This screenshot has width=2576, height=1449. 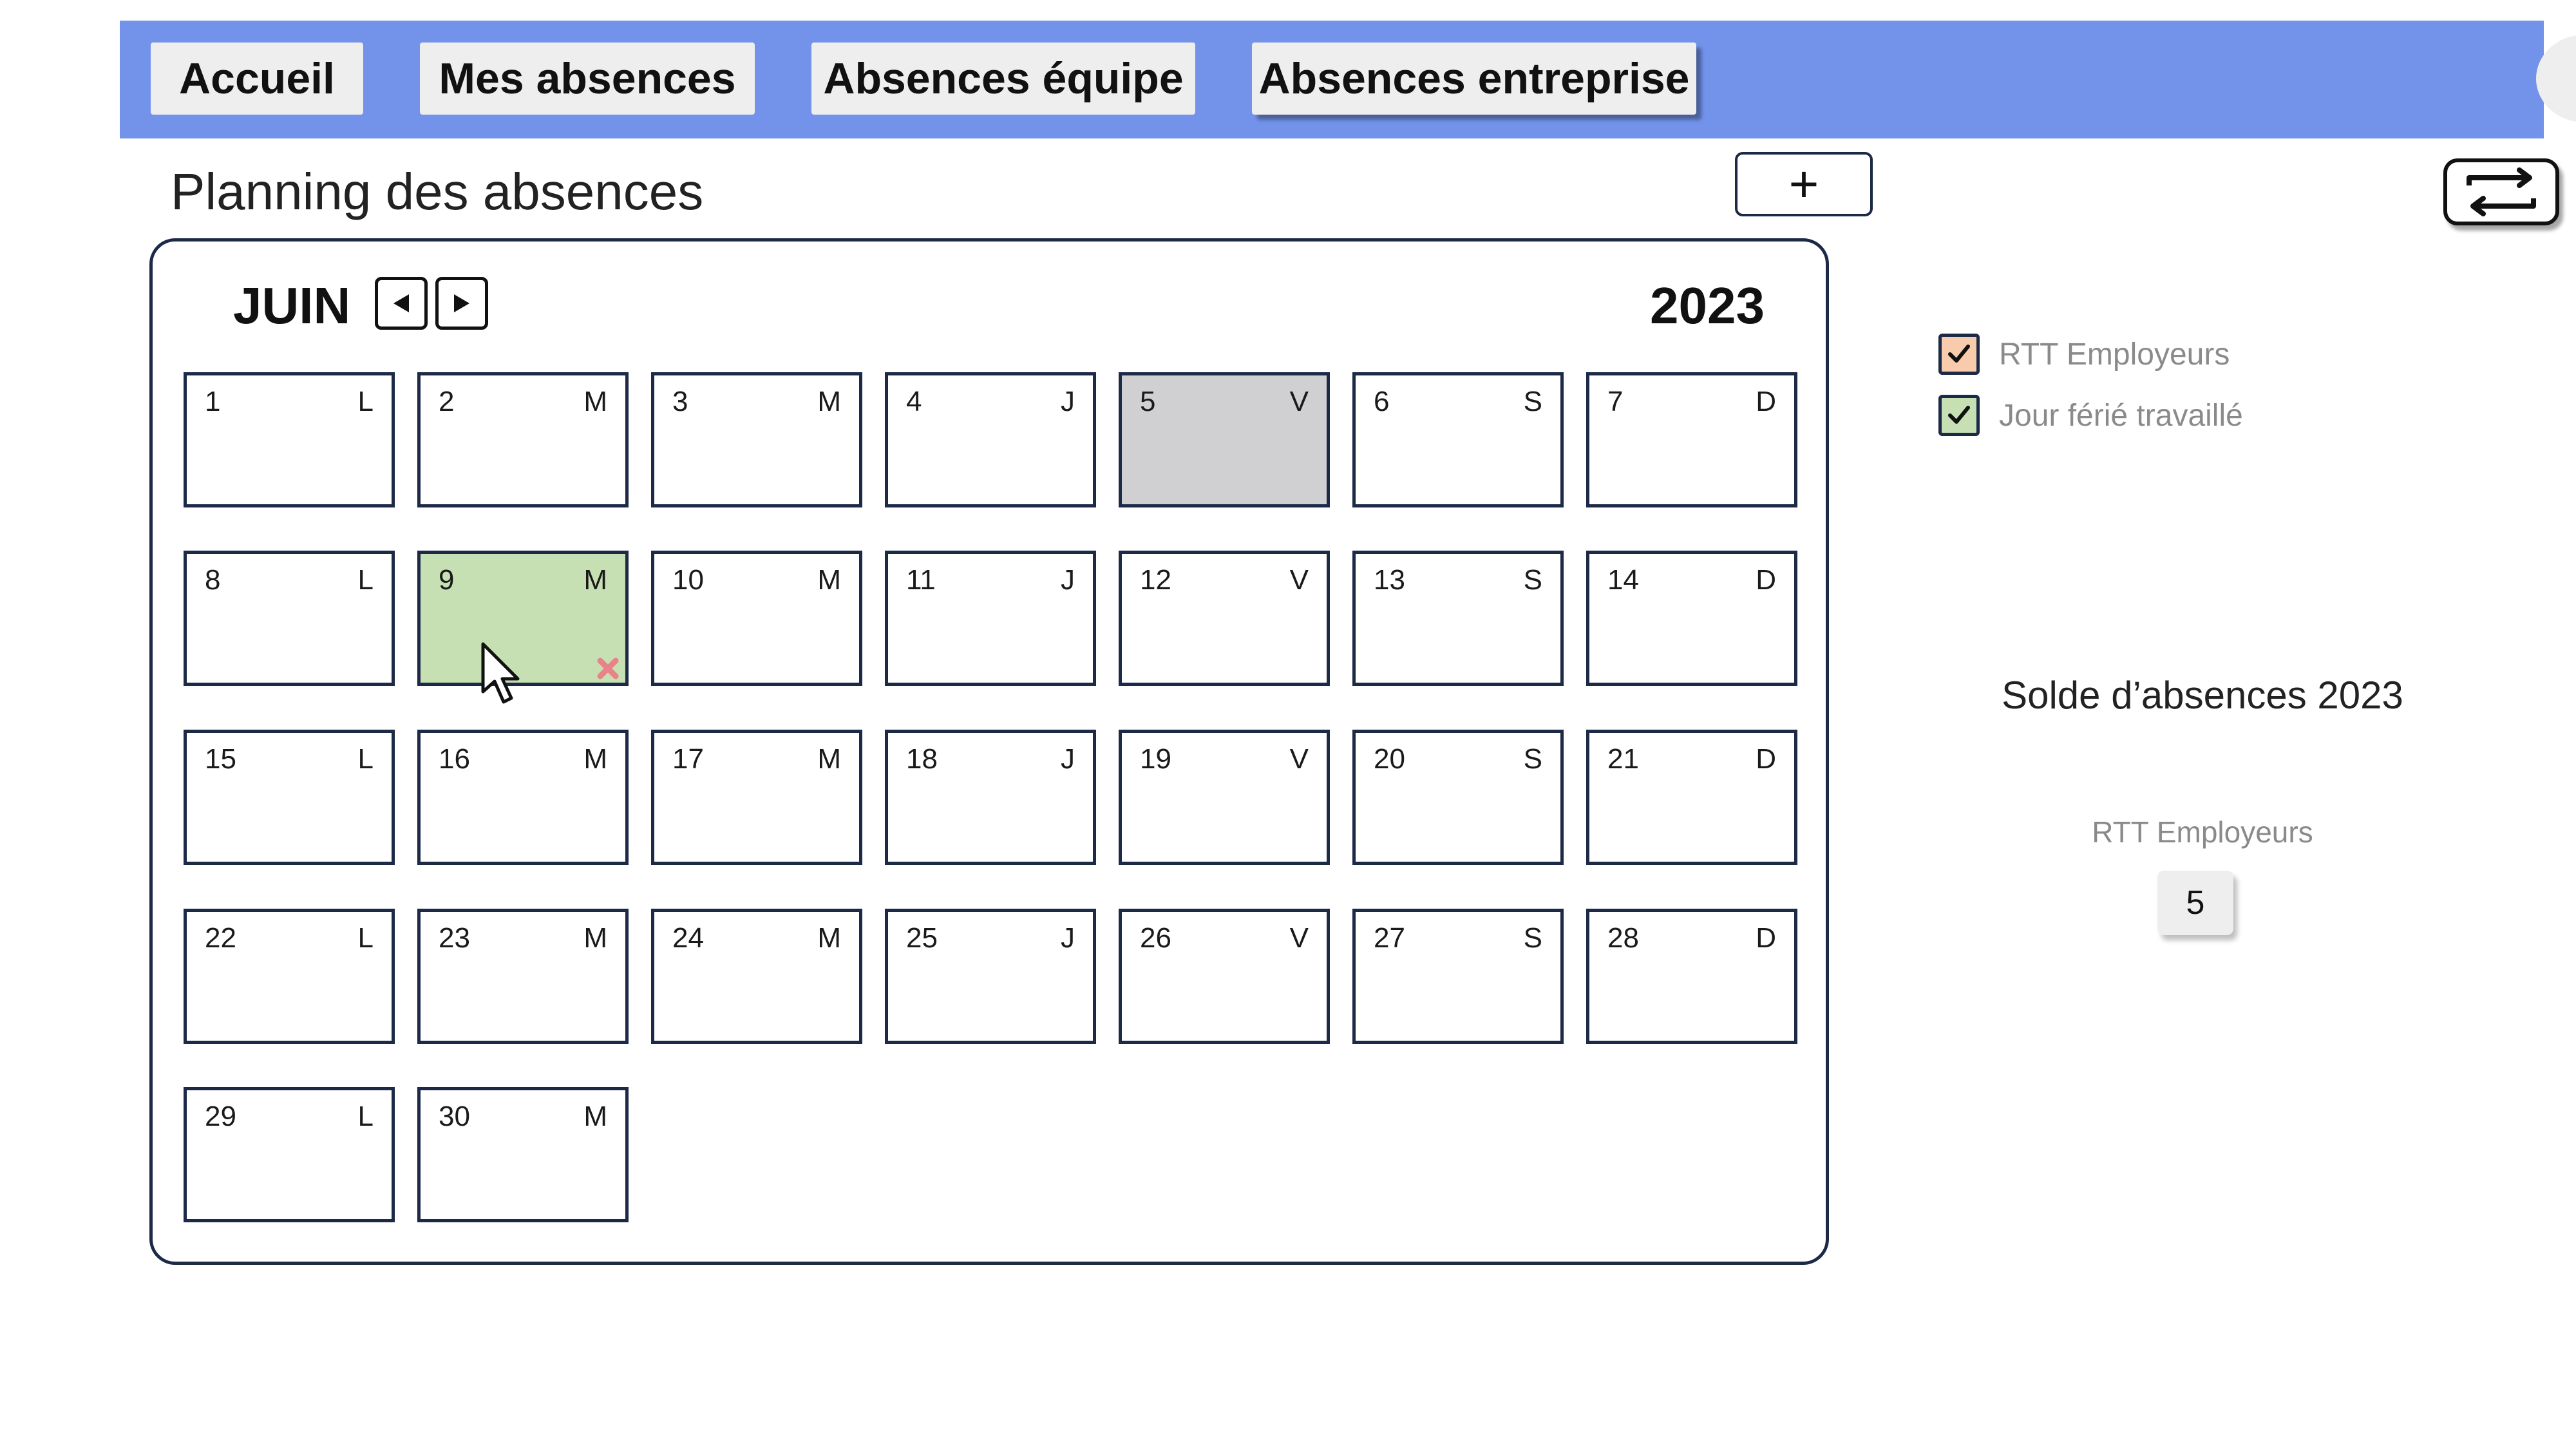 I want to click on day-number: 22, so click(x=221, y=938).